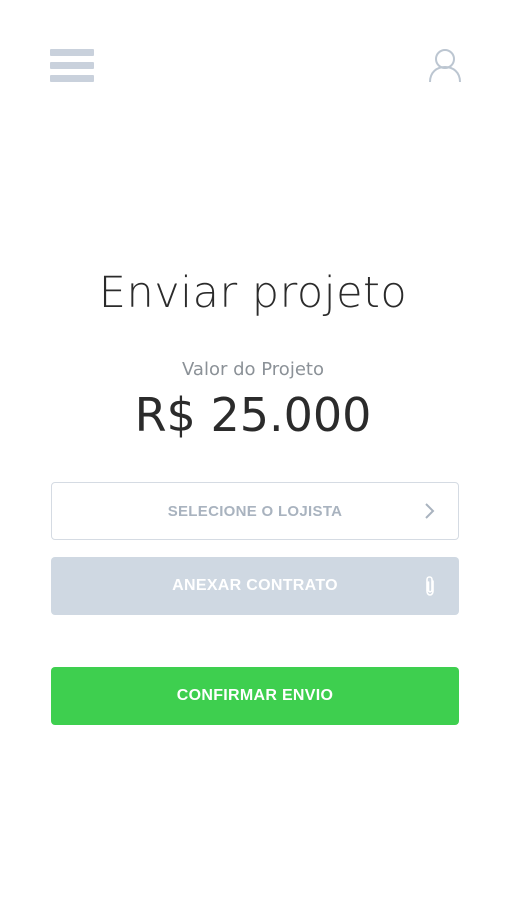 This screenshot has width=506, height=900. I want to click on hamburger-menu-icon, so click(72, 66).